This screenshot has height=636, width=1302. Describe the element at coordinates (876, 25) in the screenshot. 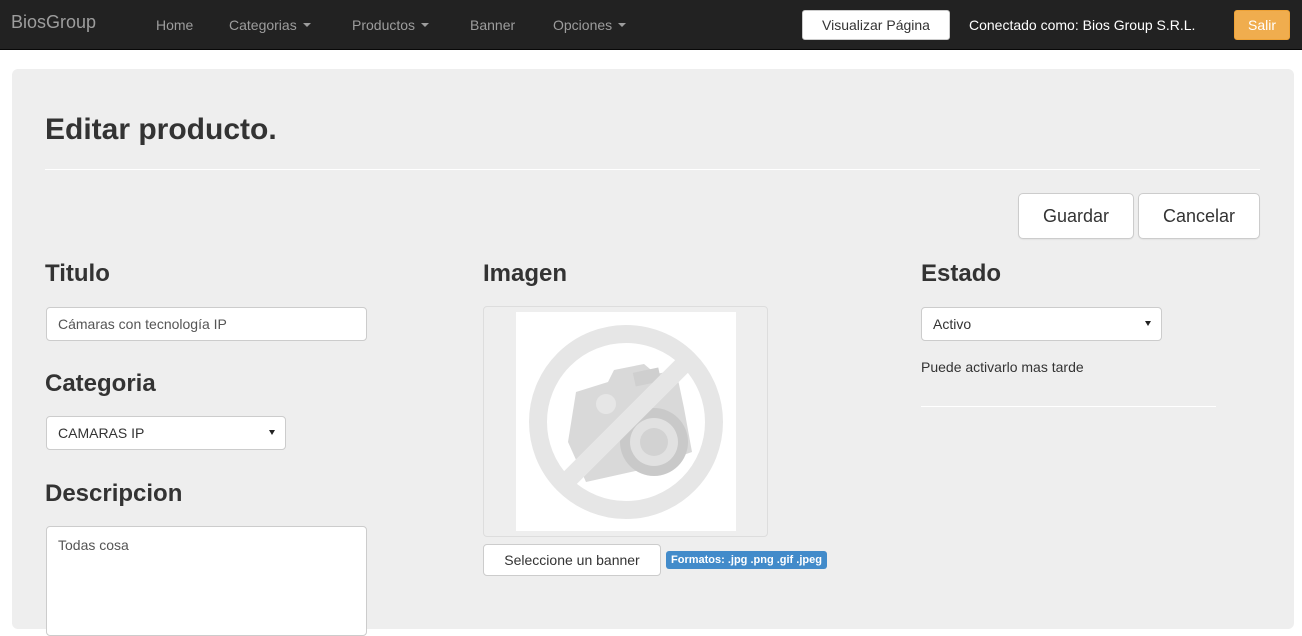

I see `view-page-button: Visualizar Página` at that location.